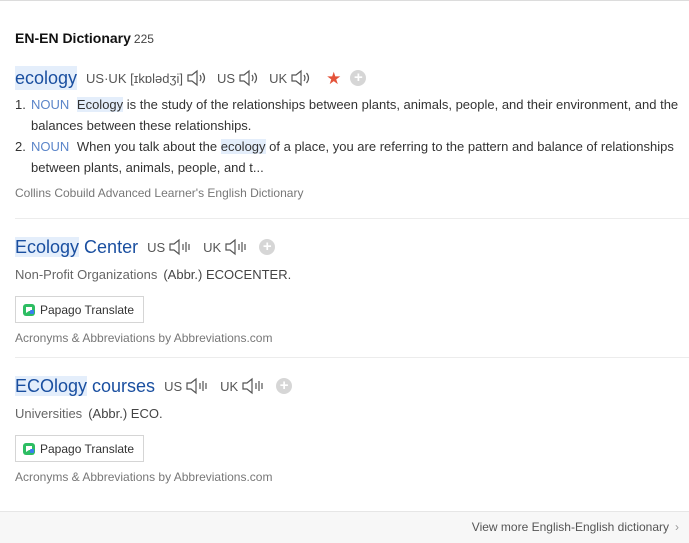 This screenshot has width=689, height=543. What do you see at coordinates (49, 413) in the screenshot?
I see `category-label: Universities` at bounding box center [49, 413].